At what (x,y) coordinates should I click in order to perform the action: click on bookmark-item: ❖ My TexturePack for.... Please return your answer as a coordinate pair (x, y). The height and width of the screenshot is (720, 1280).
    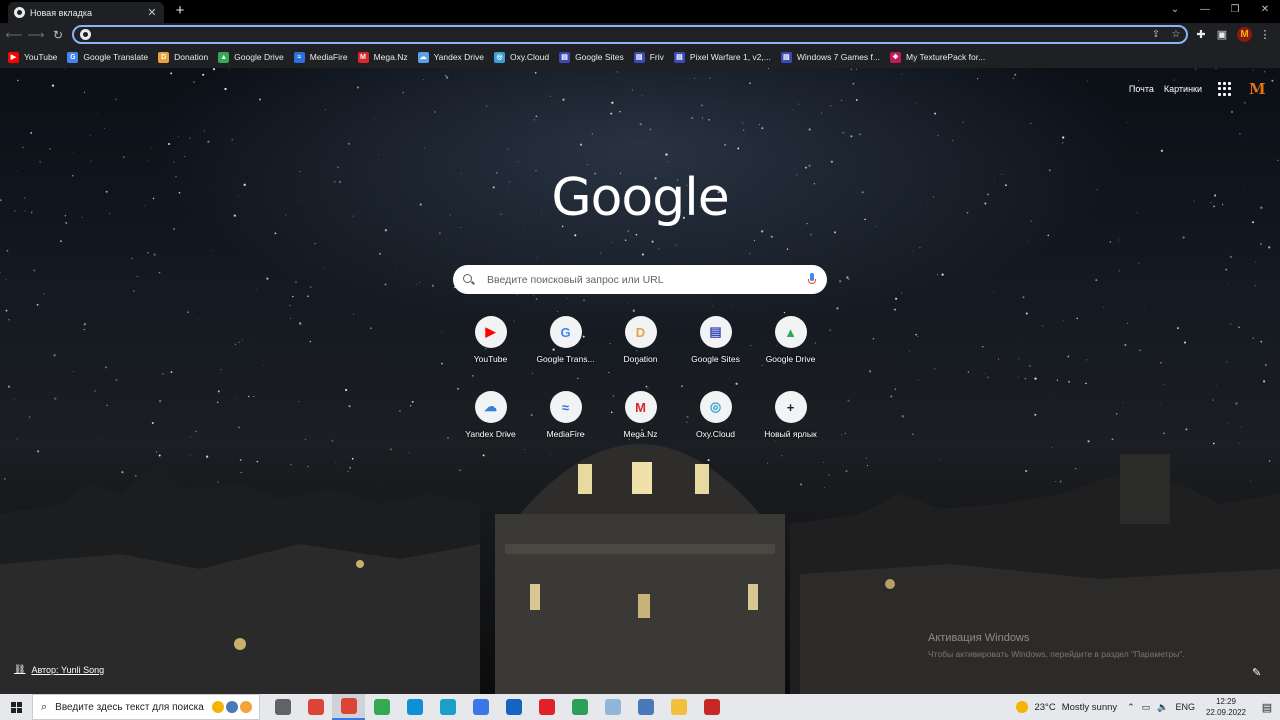
    Looking at the image, I should click on (937, 57).